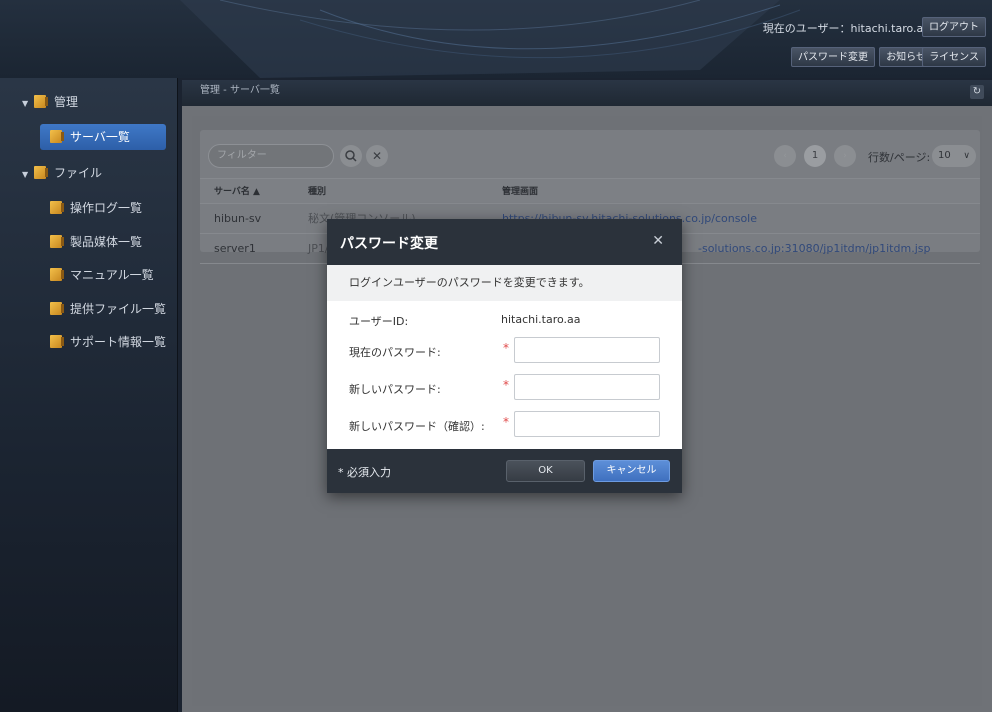 The height and width of the screenshot is (712, 992). I want to click on sidebar-item-support-info: サポート情報一覧, so click(112, 342).